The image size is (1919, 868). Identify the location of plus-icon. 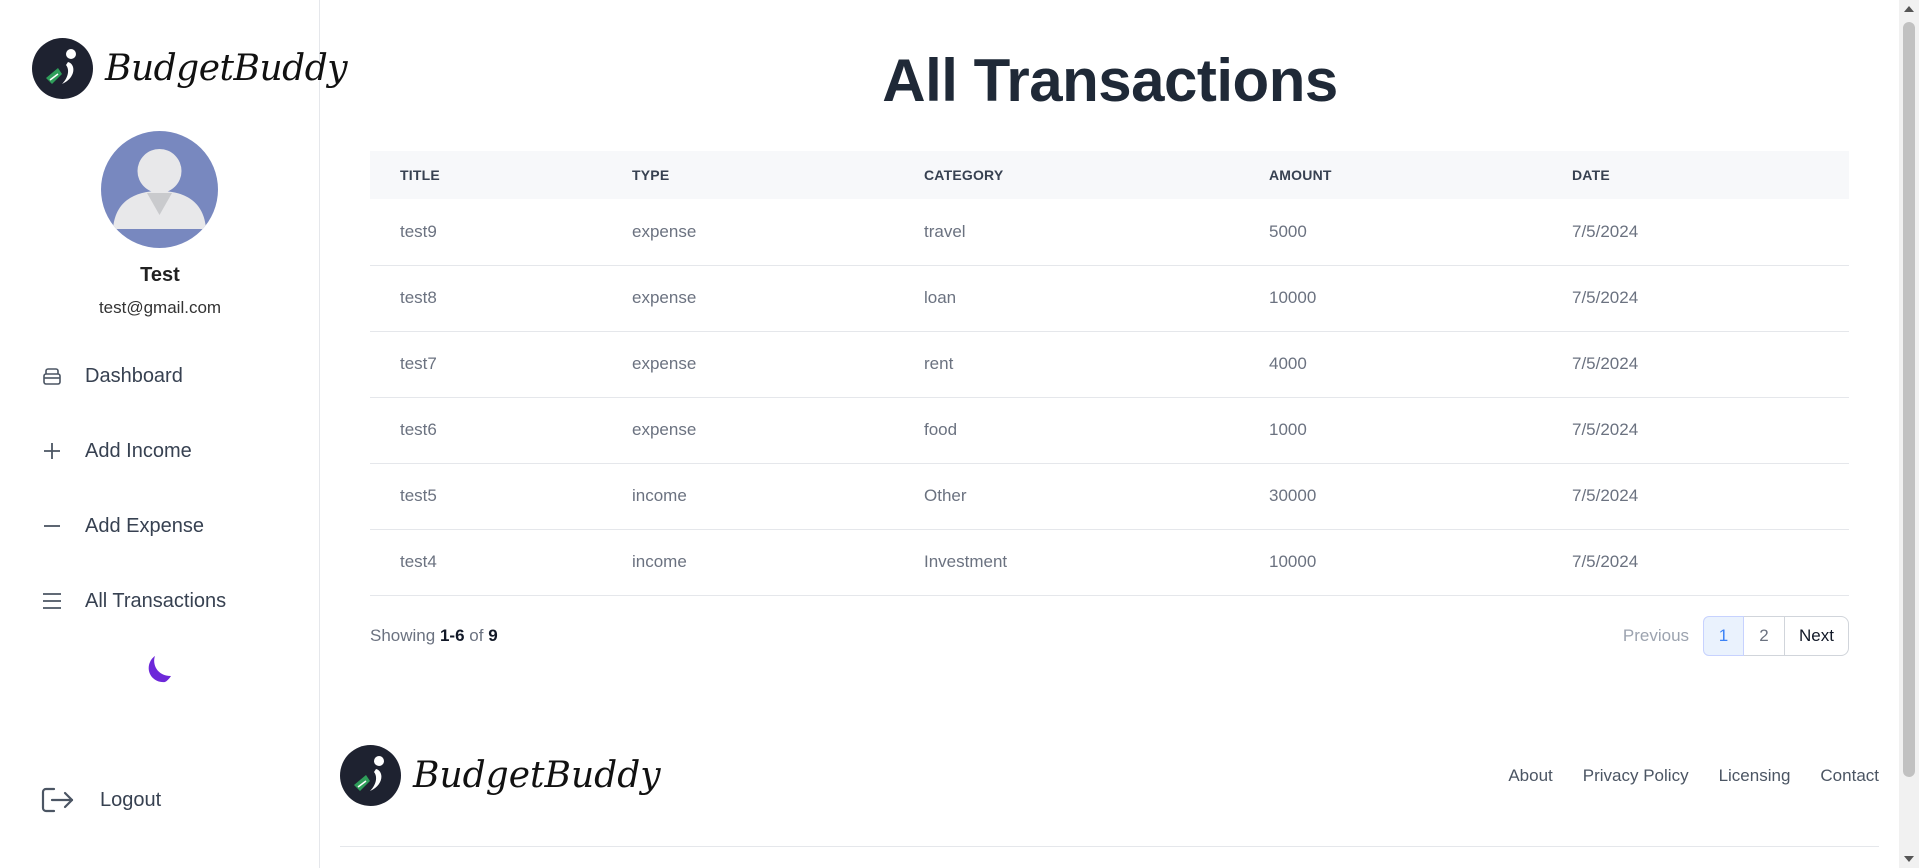
(52, 451).